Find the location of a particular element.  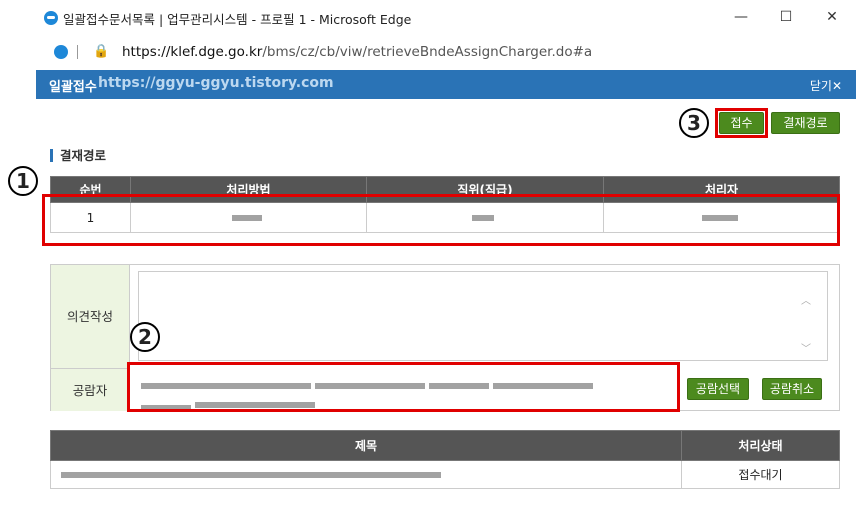

section-title: 결재경로 is located at coordinates (78, 155).